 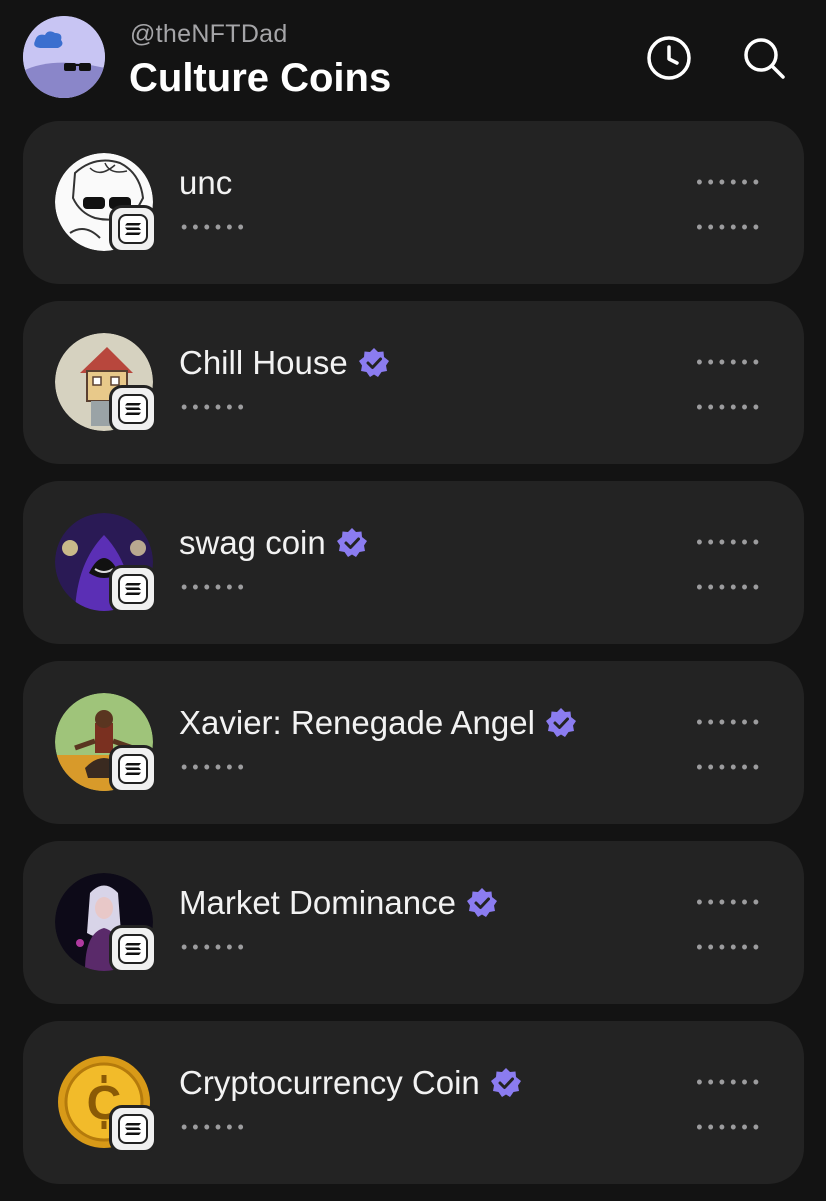 What do you see at coordinates (263, 362) in the screenshot?
I see `coin-name: Chill House` at bounding box center [263, 362].